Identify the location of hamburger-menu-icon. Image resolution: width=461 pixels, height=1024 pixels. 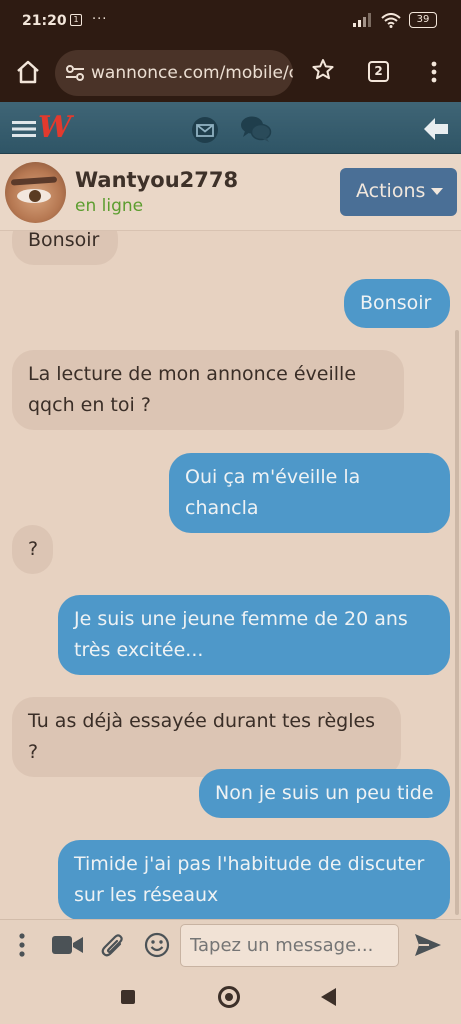
(24, 129).